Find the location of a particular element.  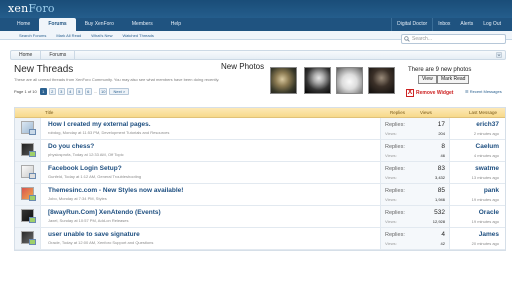

last-poster-link: Caelum is located at coordinates (487, 146).